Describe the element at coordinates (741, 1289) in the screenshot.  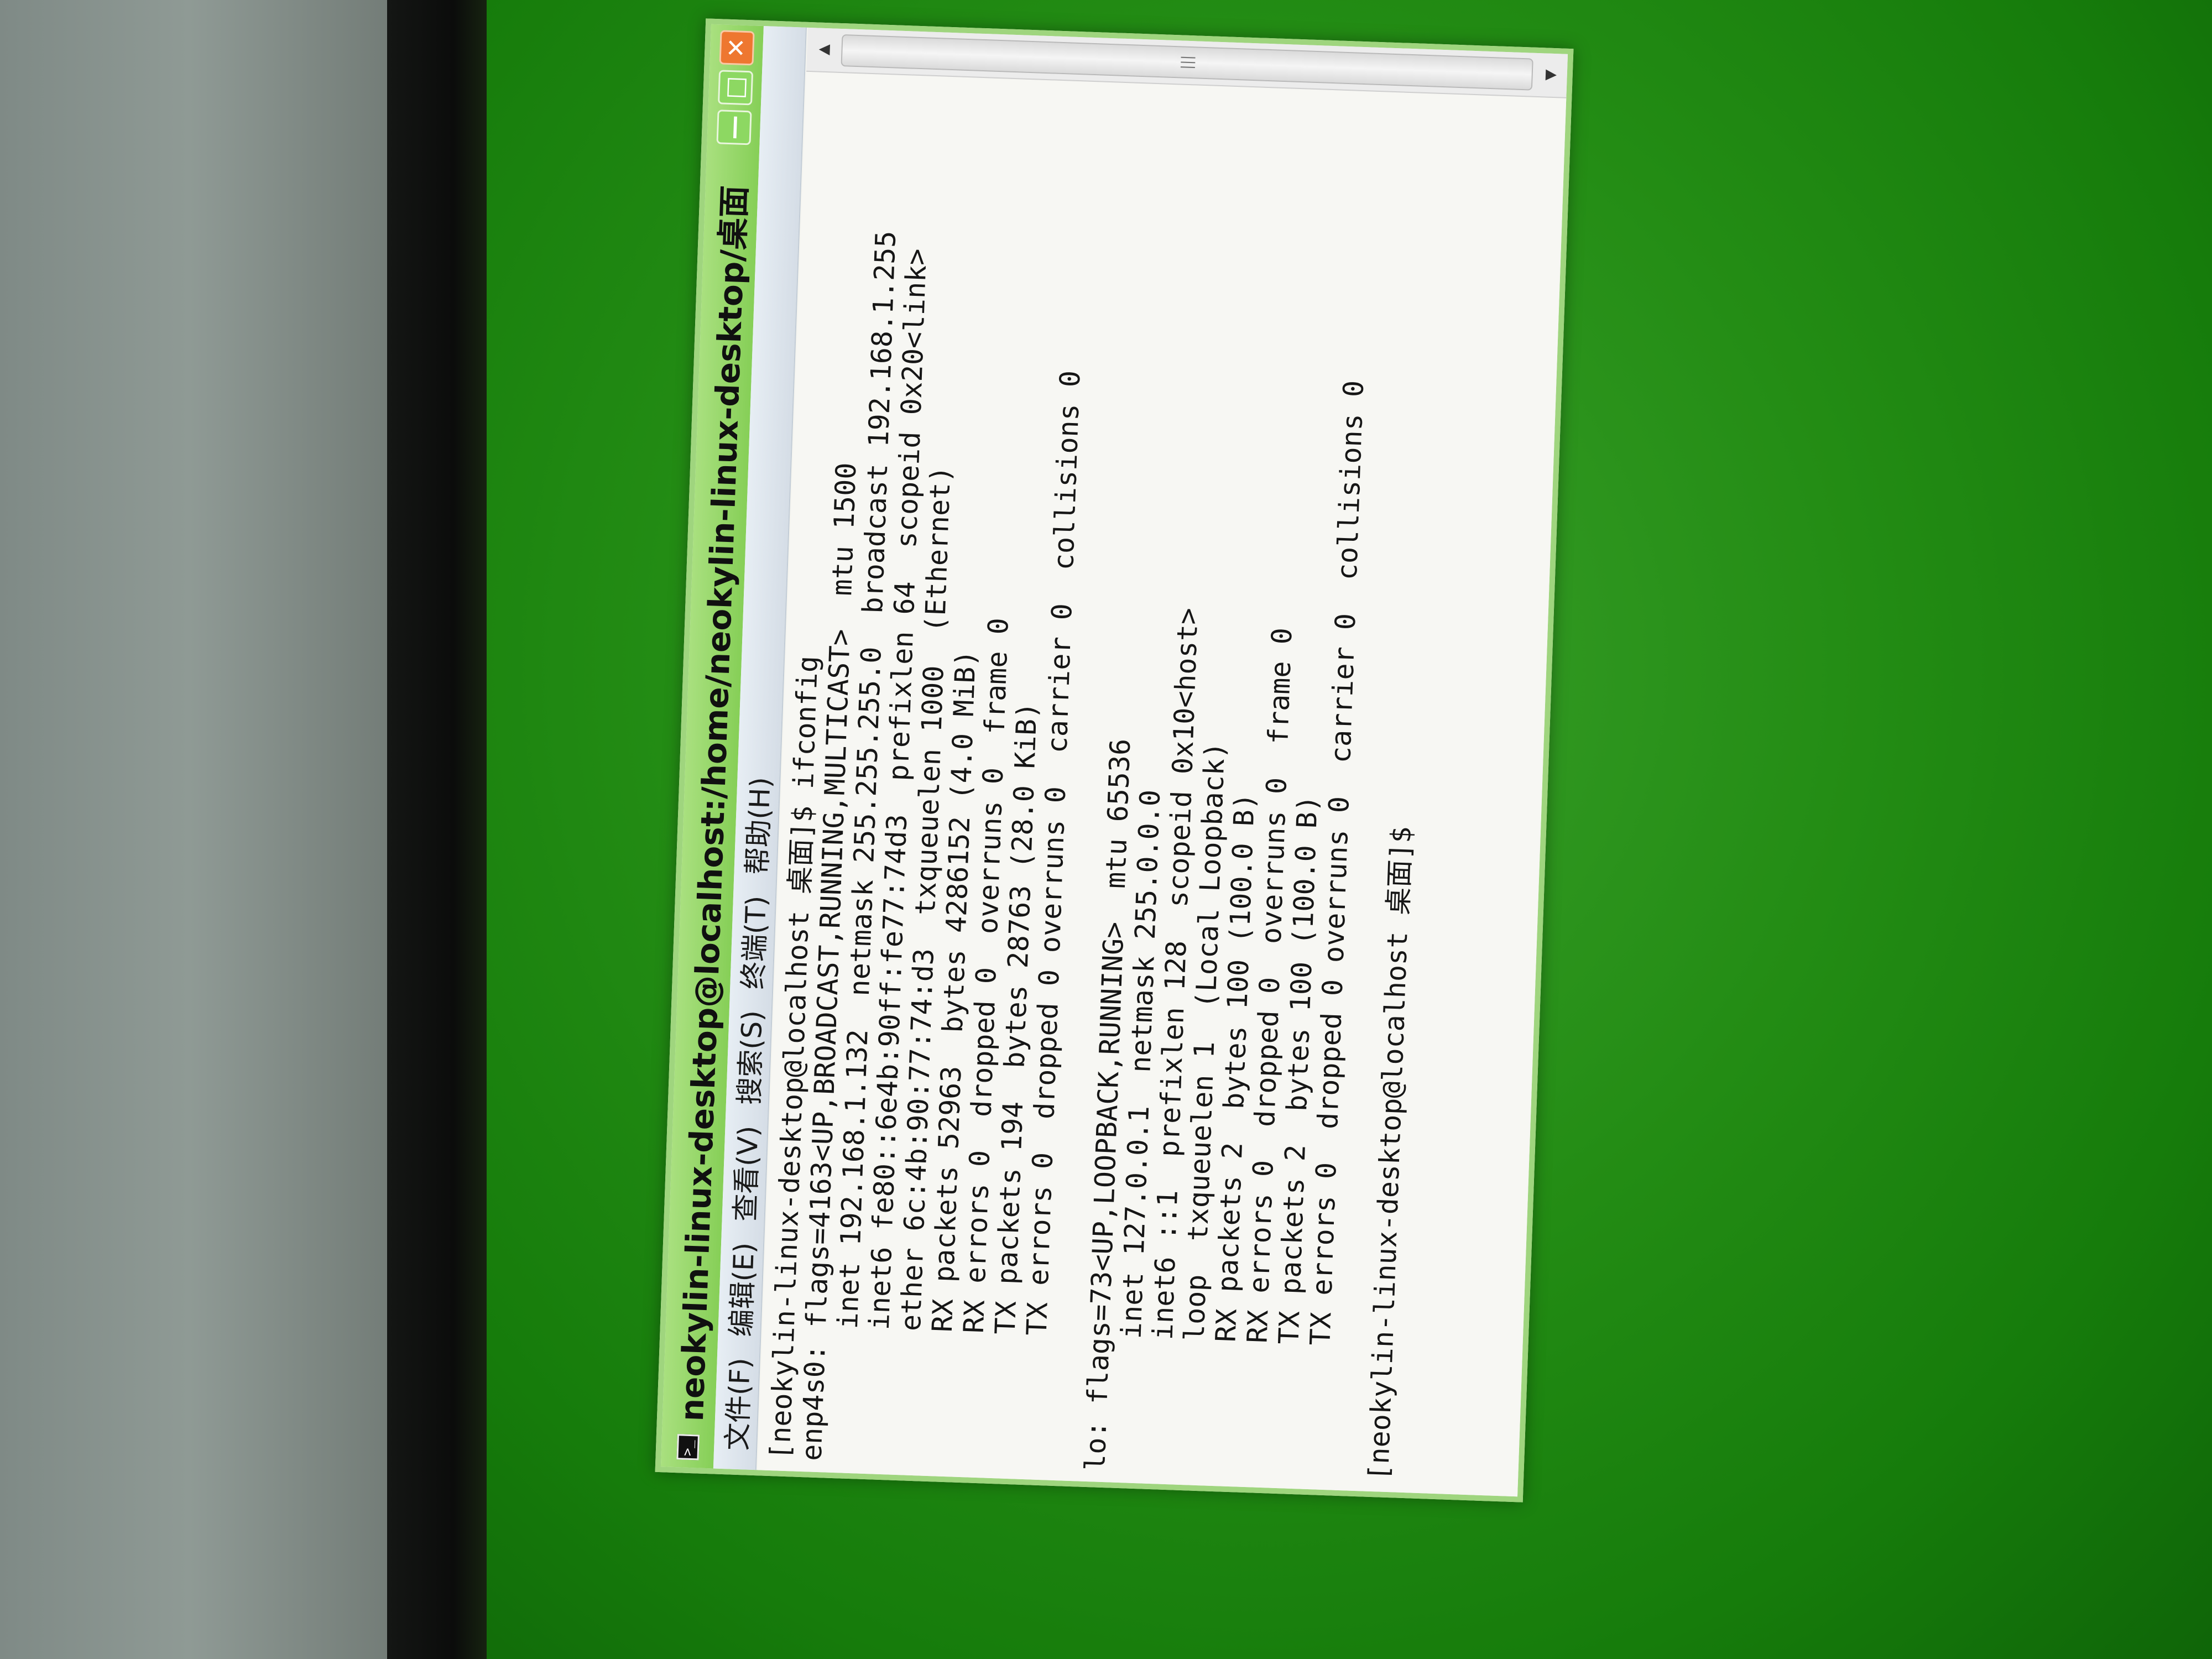
I see `menu-edit: 编辑(E)` at that location.